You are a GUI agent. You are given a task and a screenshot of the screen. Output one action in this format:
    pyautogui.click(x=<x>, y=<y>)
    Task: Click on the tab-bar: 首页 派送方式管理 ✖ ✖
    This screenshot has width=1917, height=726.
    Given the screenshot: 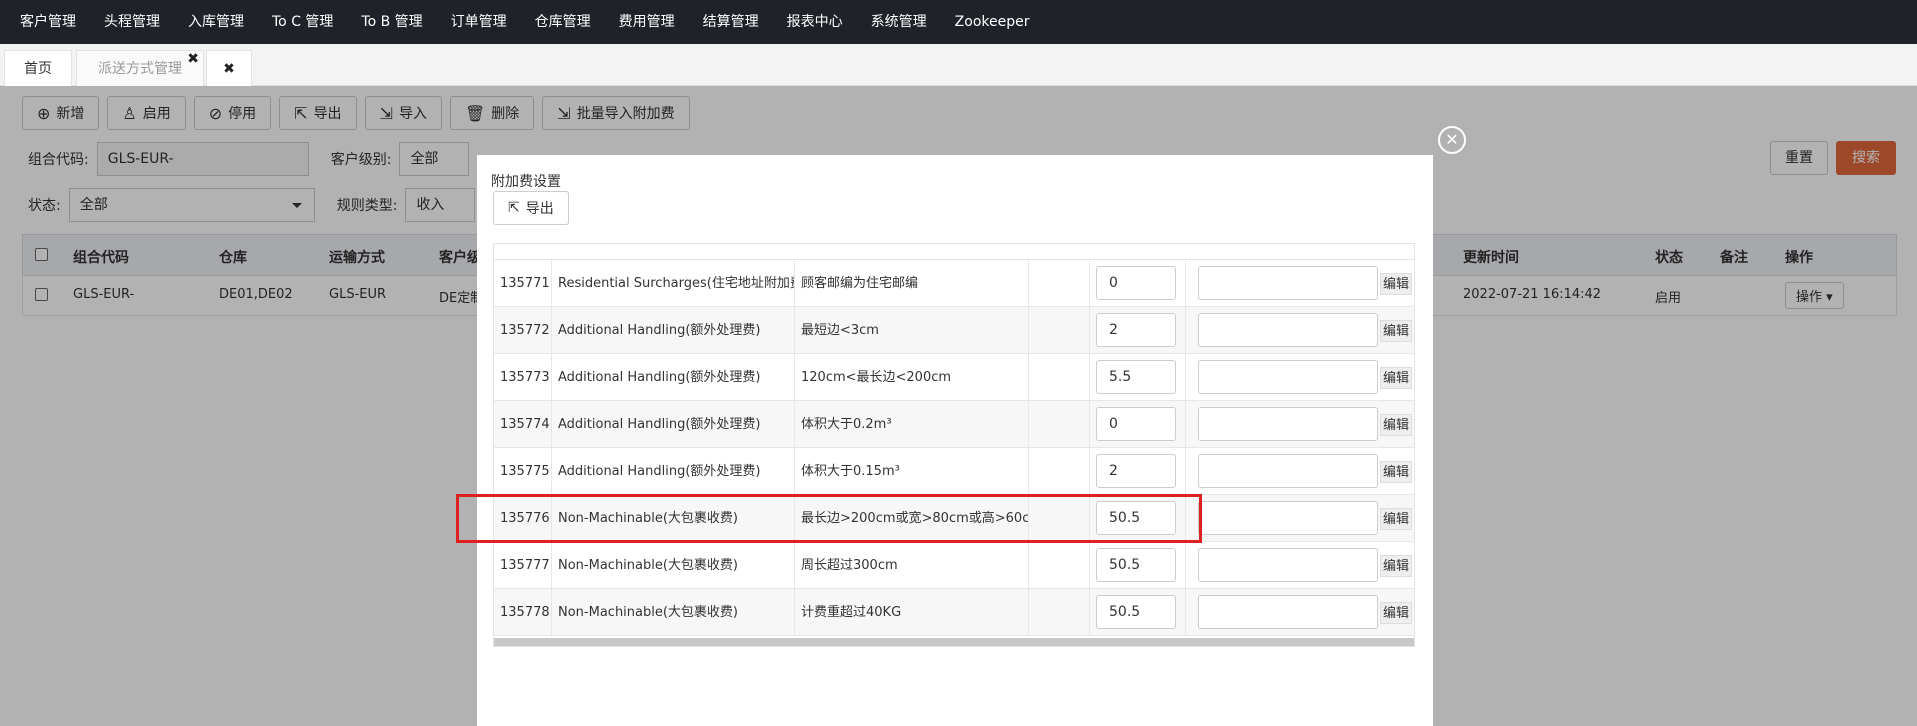 What is the action you would take?
    pyautogui.click(x=958, y=65)
    